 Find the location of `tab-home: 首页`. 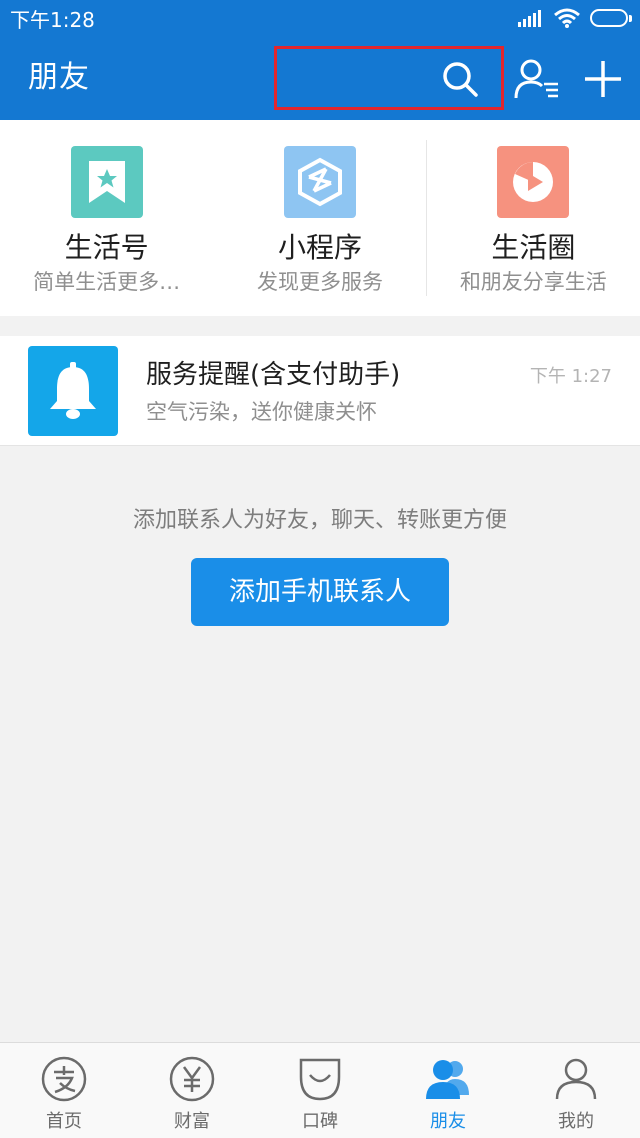

tab-home: 首页 is located at coordinates (64, 1090).